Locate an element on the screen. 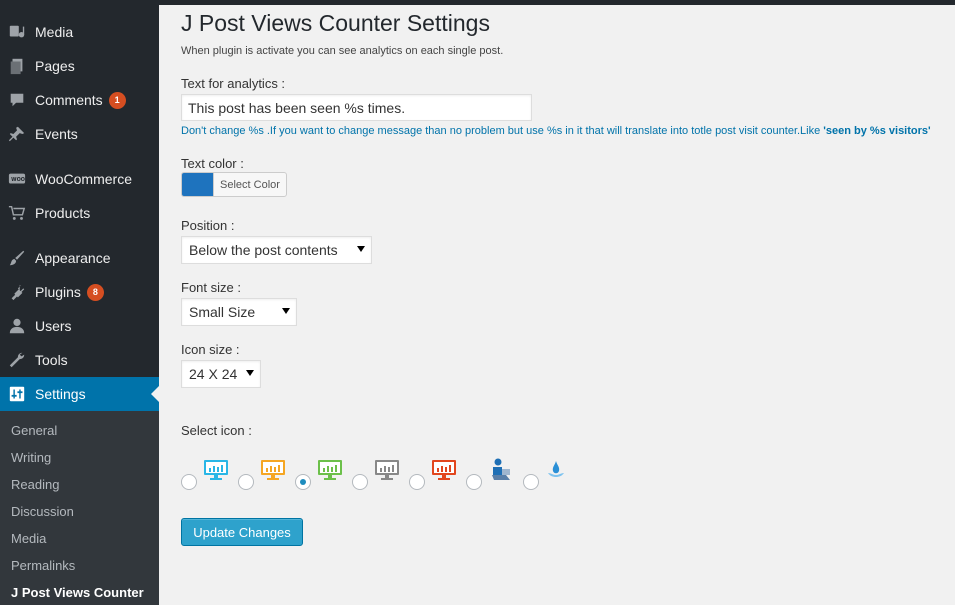 This screenshot has height=605, width=955. submenu-item-j-post-views-counter: J Post Views Counter is located at coordinates (77, 592).